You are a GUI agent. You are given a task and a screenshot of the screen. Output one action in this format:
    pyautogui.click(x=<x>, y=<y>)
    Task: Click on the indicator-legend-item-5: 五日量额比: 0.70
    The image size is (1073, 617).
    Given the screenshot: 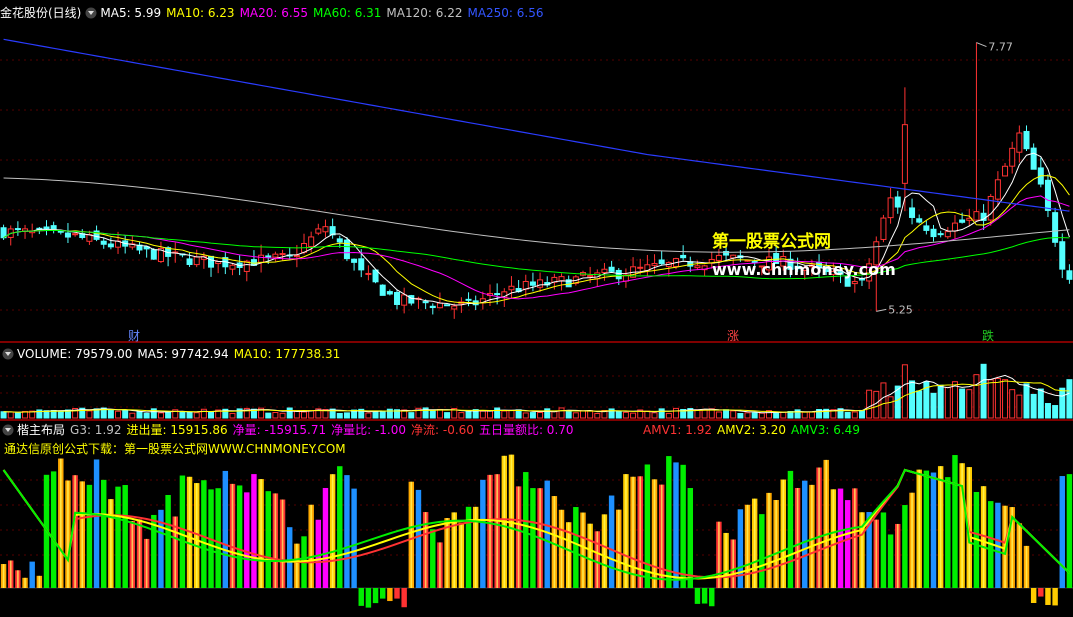 What is the action you would take?
    pyautogui.click(x=526, y=430)
    